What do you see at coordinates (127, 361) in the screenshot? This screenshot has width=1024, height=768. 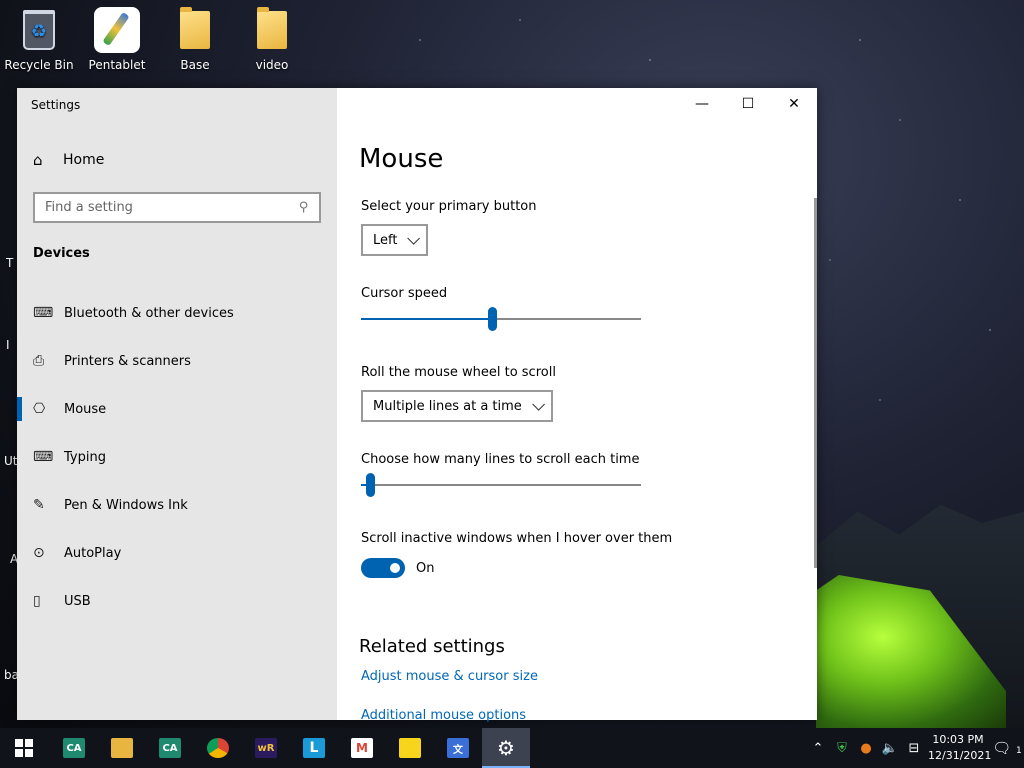 I see `sidebar-item-label: Printers & scanners` at bounding box center [127, 361].